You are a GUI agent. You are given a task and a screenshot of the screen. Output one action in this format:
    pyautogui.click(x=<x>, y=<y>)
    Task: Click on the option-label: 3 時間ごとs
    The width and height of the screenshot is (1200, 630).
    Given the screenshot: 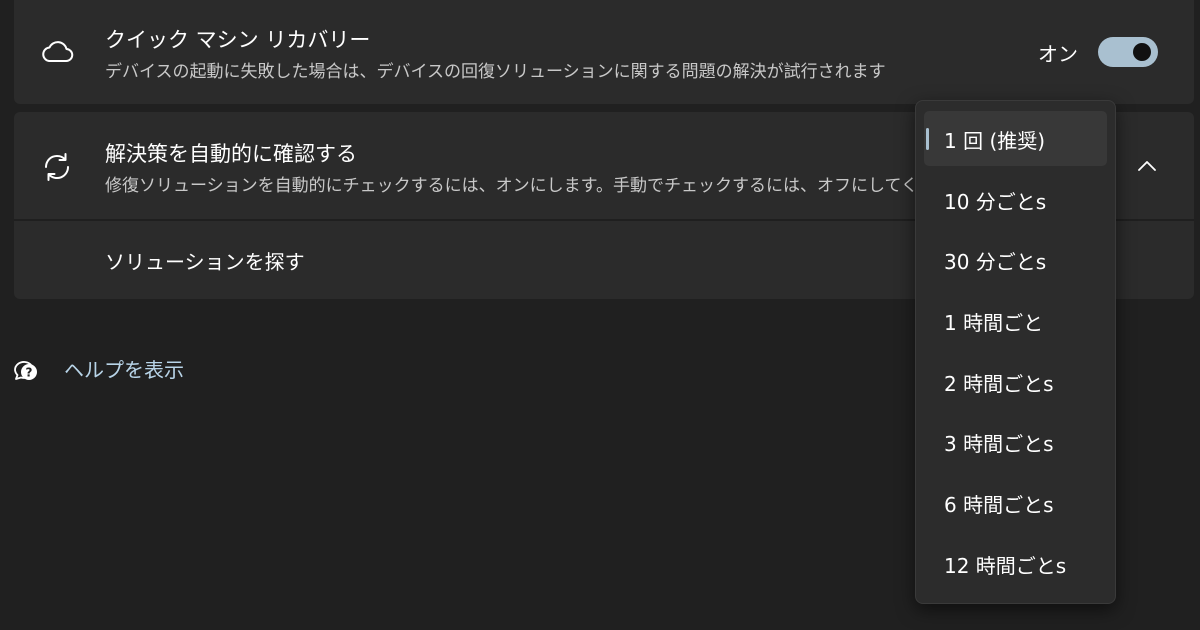 What is the action you would take?
    pyautogui.click(x=999, y=444)
    